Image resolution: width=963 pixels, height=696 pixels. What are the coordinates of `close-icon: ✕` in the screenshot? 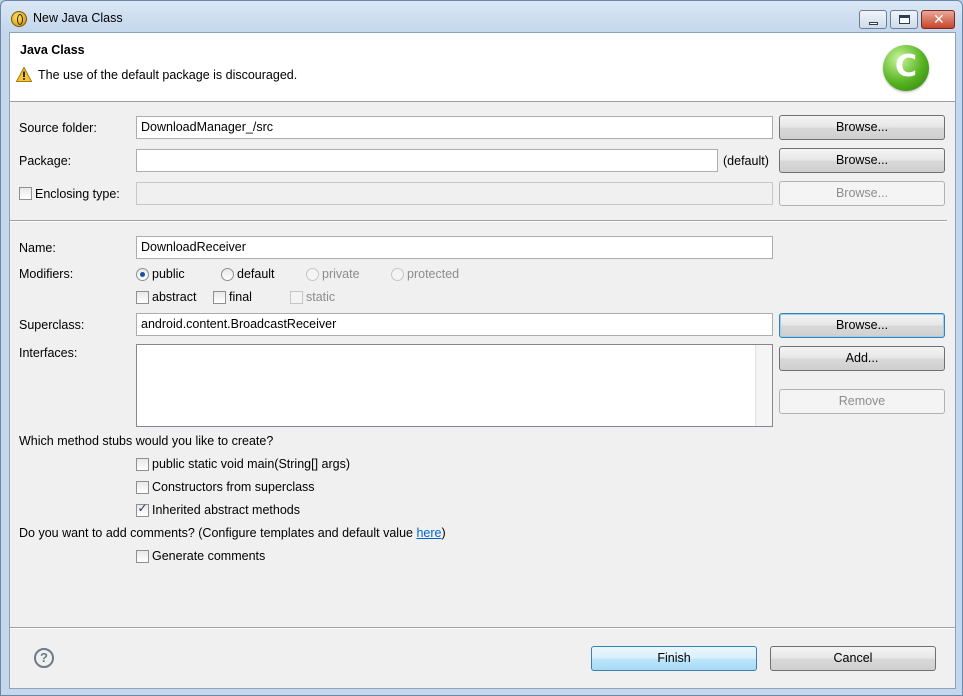 It's located at (939, 19).